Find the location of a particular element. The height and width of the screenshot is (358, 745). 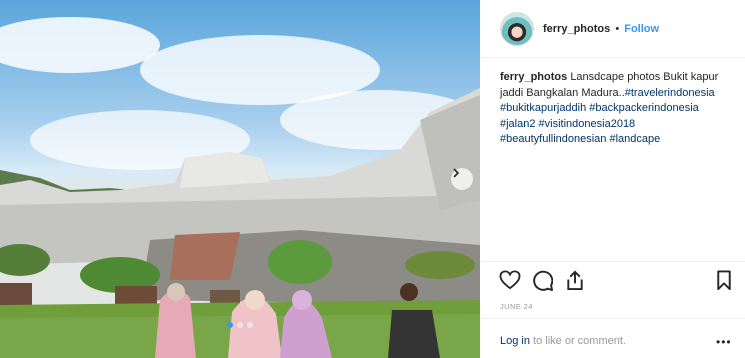

bookmark-icon is located at coordinates (724, 280).